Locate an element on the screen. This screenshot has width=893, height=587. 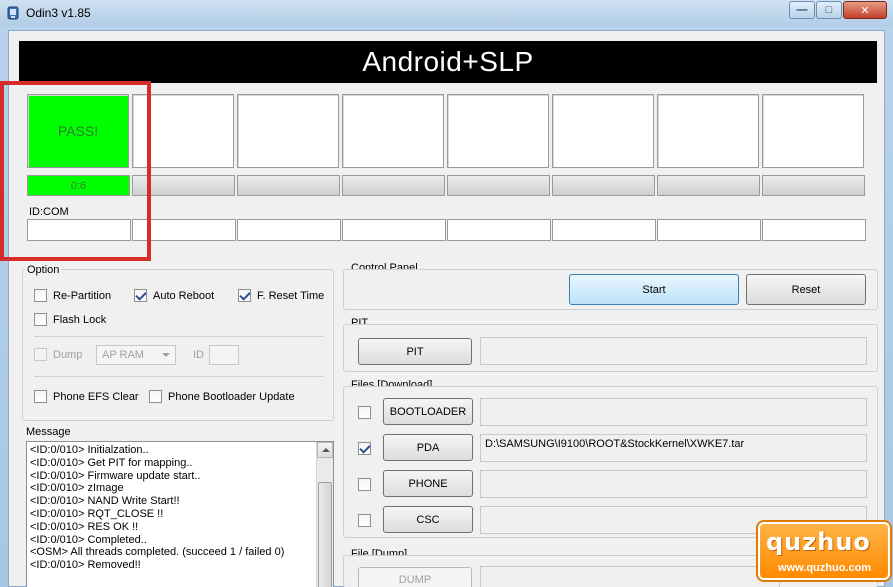
slot-status-row: PASS! is located at coordinates (458, 134).